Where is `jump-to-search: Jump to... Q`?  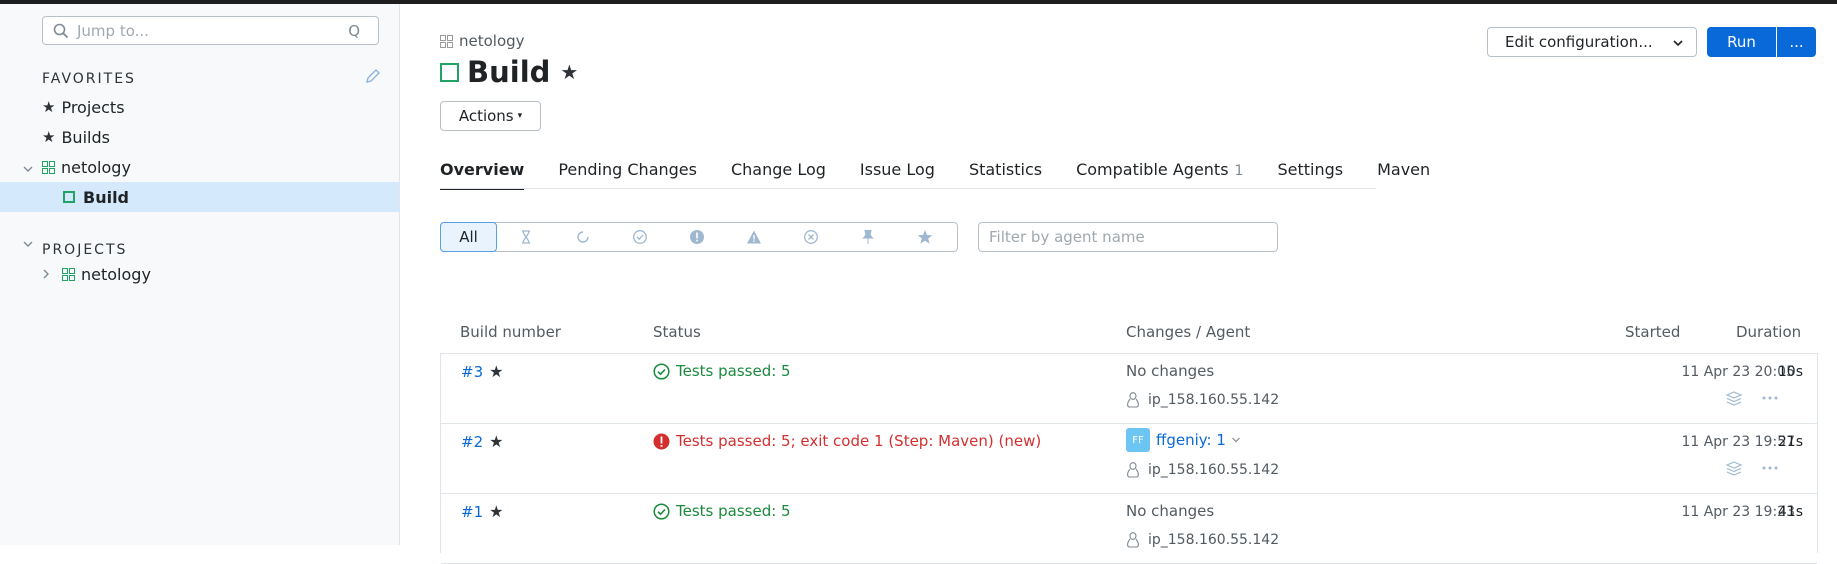
jump-to-search: Jump to... Q is located at coordinates (210, 30).